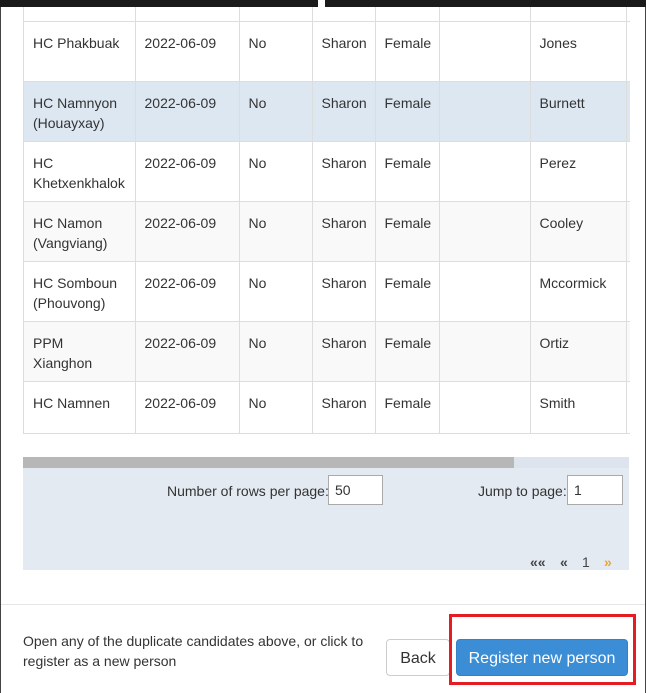 The height and width of the screenshot is (693, 646). I want to click on last-name-cell: Cooley, so click(578, 231).